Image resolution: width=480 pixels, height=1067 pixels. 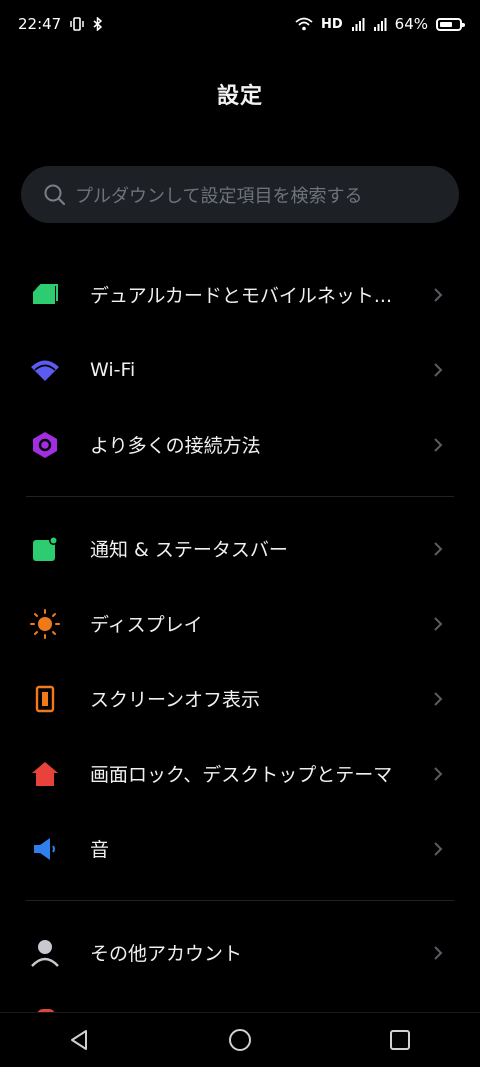 What do you see at coordinates (446, 24) in the screenshot?
I see `battery-fill` at bounding box center [446, 24].